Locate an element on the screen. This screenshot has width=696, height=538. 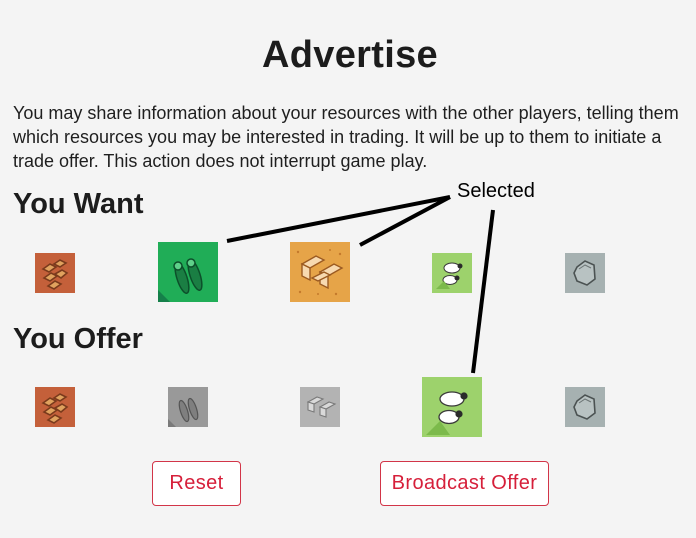
want-ore-tile is located at coordinates (585, 273).